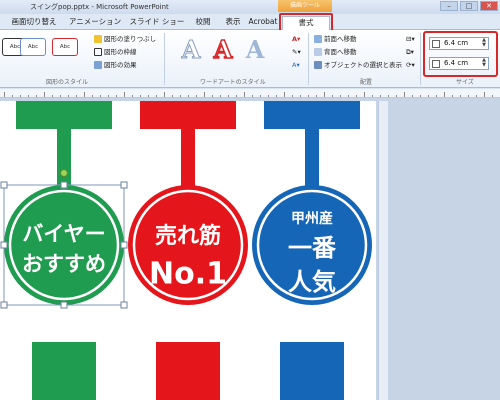 The height and width of the screenshot is (400, 500). What do you see at coordinates (489, 6) in the screenshot?
I see `close-button: ✕` at bounding box center [489, 6].